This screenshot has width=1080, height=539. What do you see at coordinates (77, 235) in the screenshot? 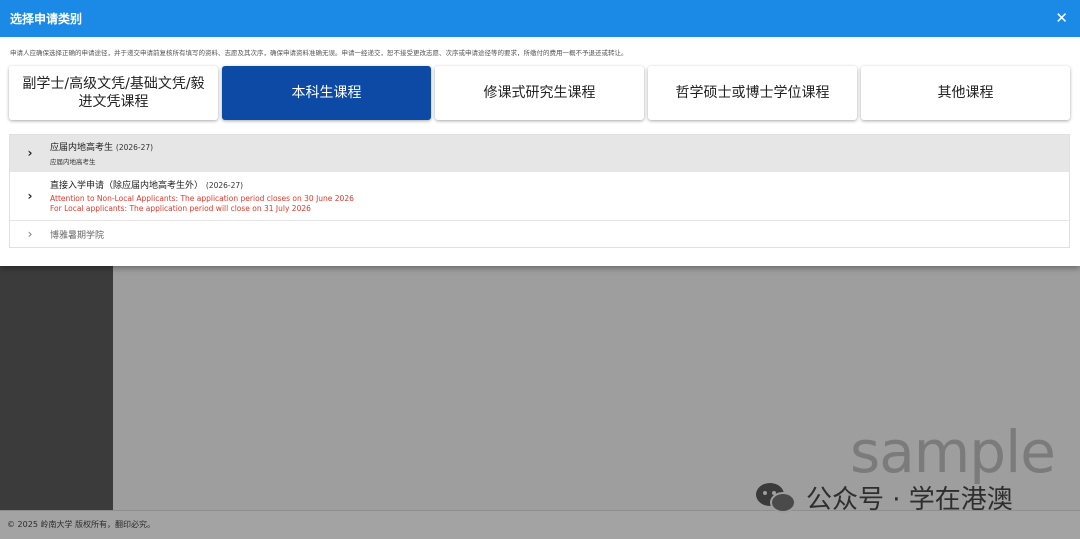
I see `list-item-title: 博雅暑期学院` at bounding box center [77, 235].